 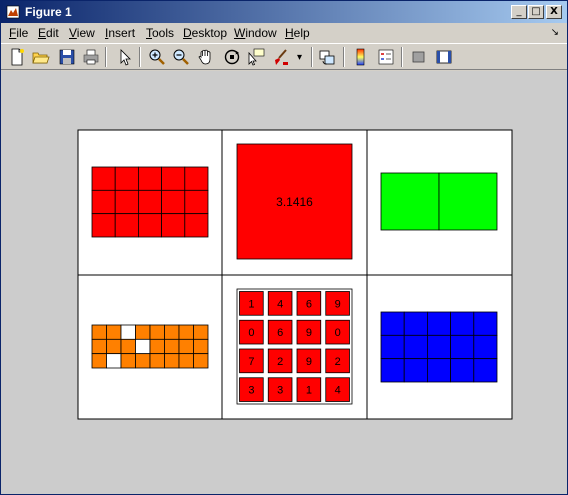 I want to click on figure-toolbar: ▾, so click(x=284, y=56).